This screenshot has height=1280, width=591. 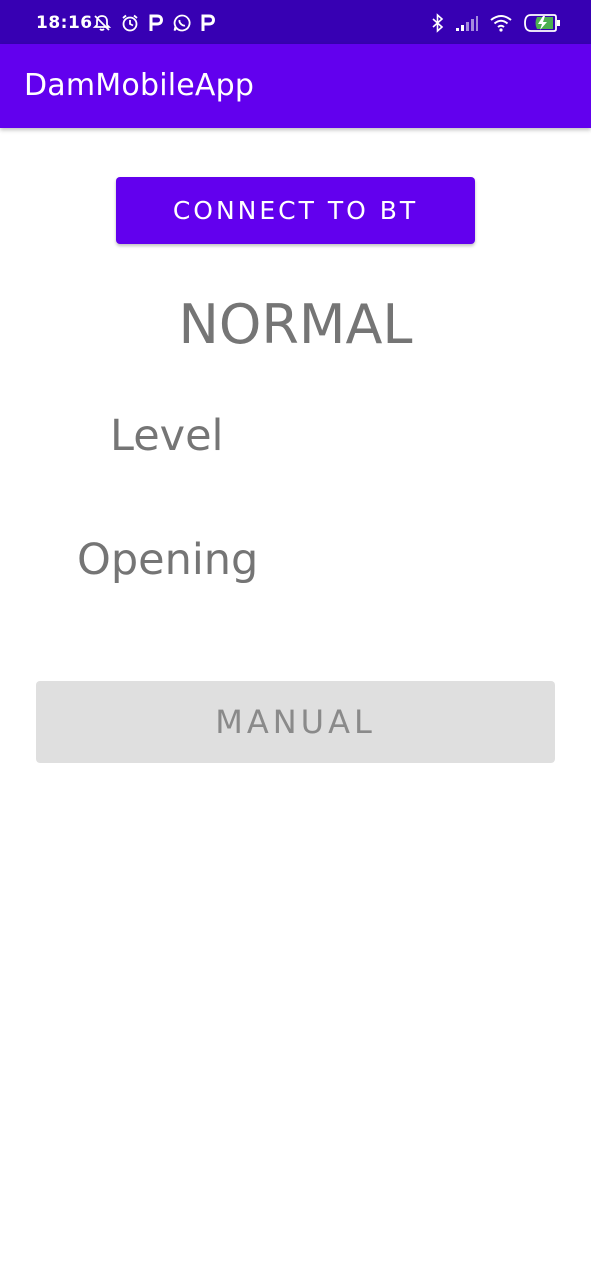 What do you see at coordinates (168, 560) in the screenshot?
I see `opening-label: Opening` at bounding box center [168, 560].